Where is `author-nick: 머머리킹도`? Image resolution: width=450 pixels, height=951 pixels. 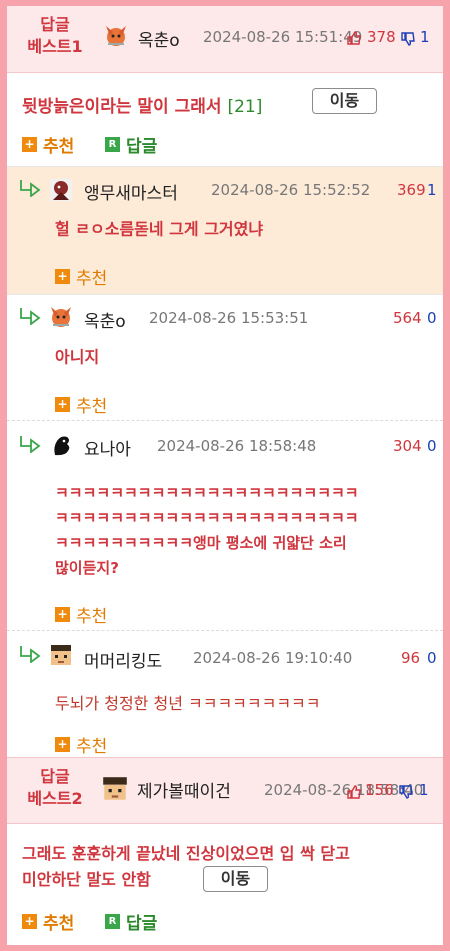 author-nick: 머머리킹도 is located at coordinates (123, 659).